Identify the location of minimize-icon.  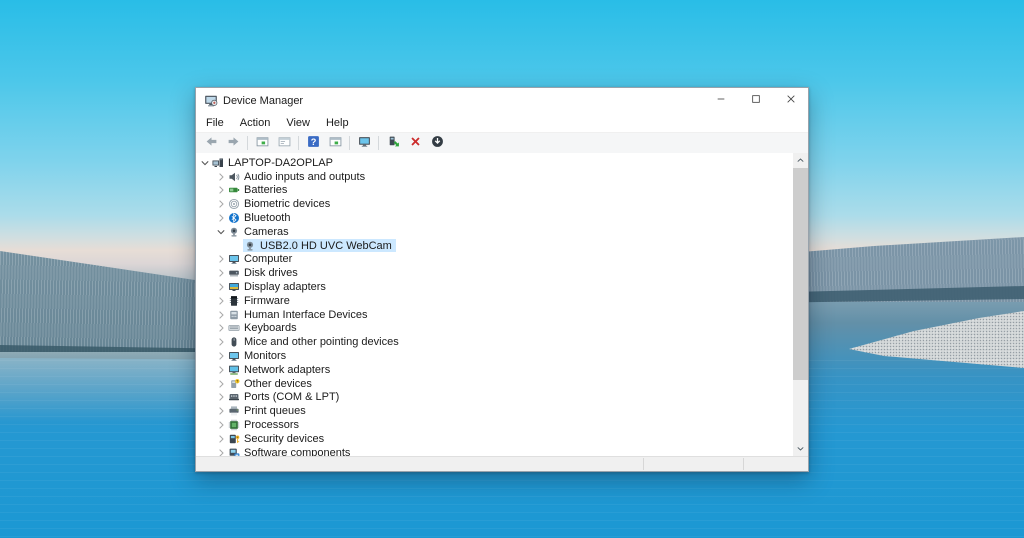
(721, 100).